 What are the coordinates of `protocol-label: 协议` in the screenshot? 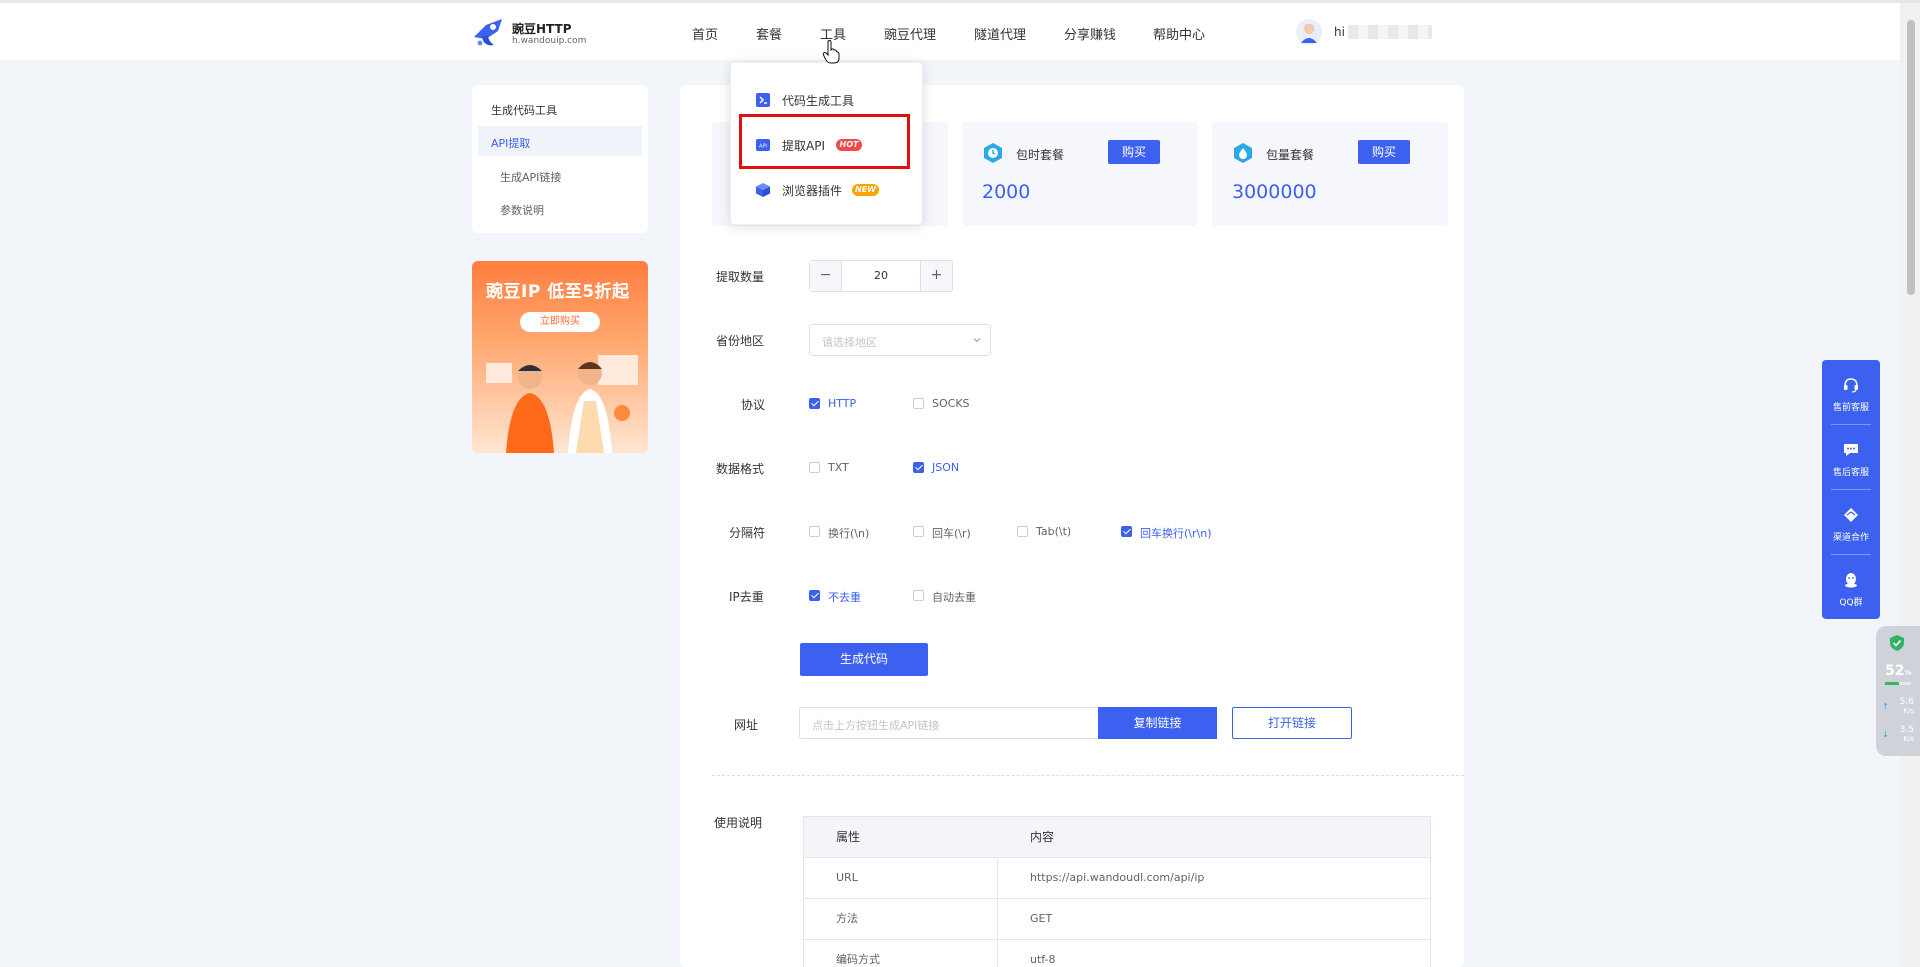 It's located at (753, 405).